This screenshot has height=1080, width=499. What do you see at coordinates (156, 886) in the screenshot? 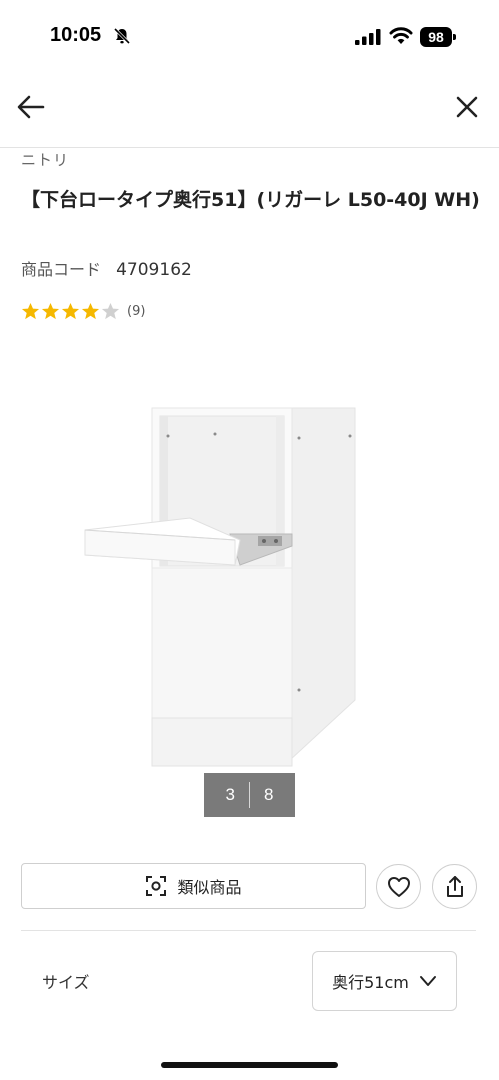
I see `scan-icon` at bounding box center [156, 886].